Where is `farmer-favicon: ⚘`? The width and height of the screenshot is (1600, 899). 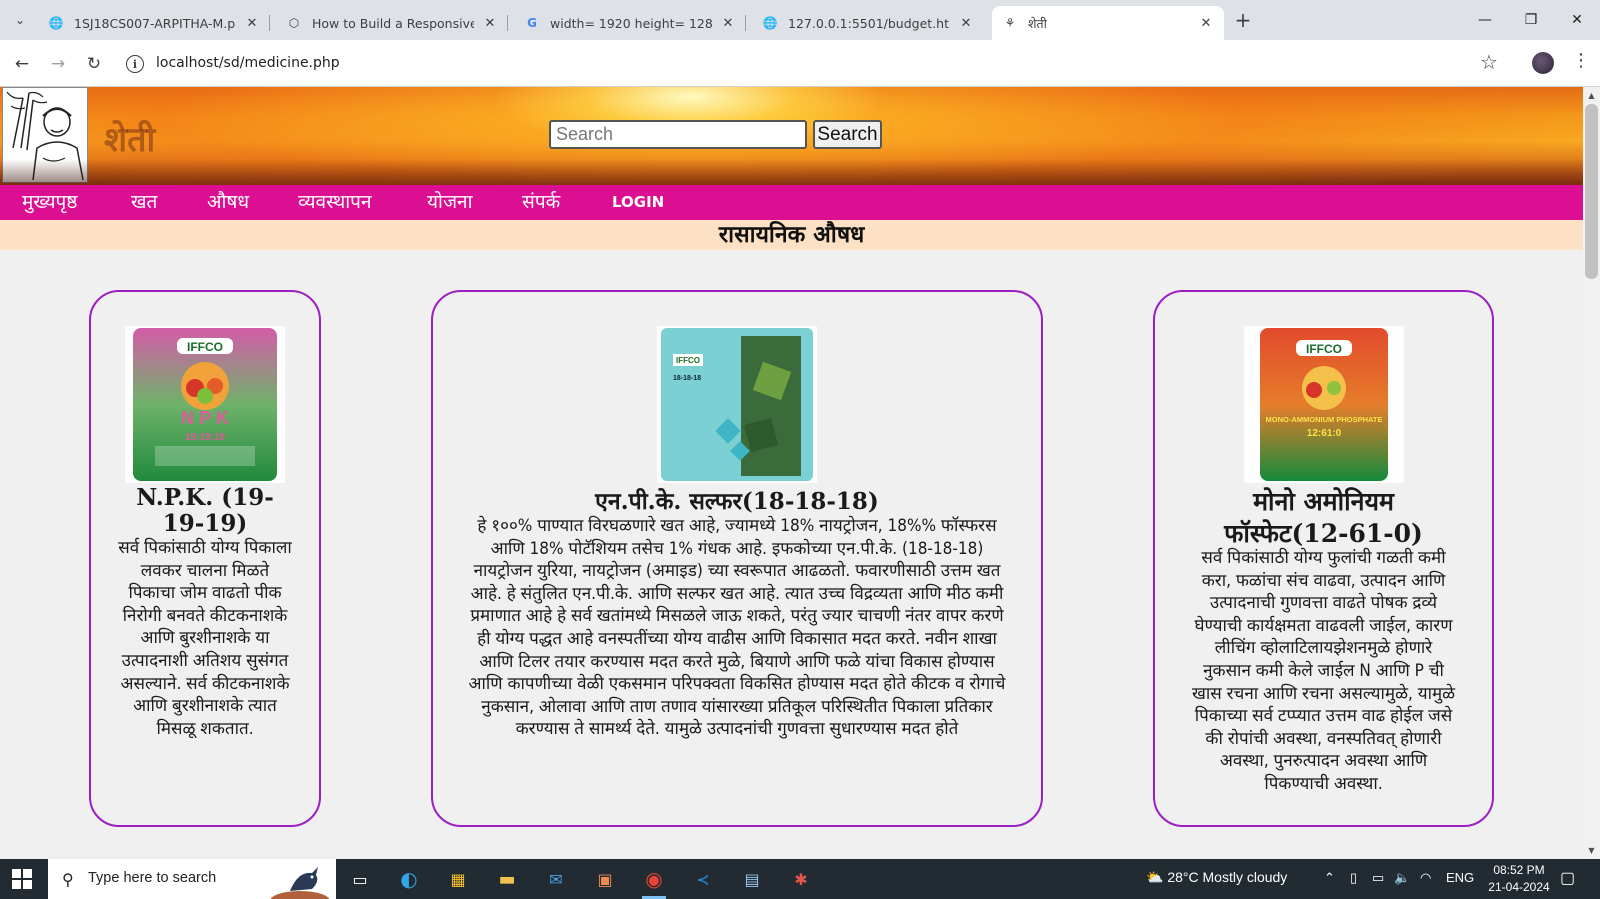
farmer-favicon: ⚘ is located at coordinates (1010, 23).